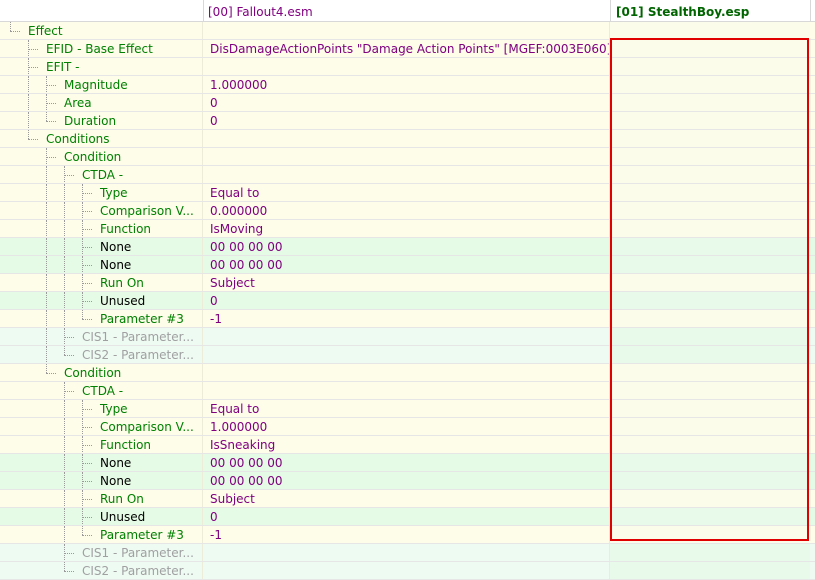  I want to click on header-divider, so click(810, 10).